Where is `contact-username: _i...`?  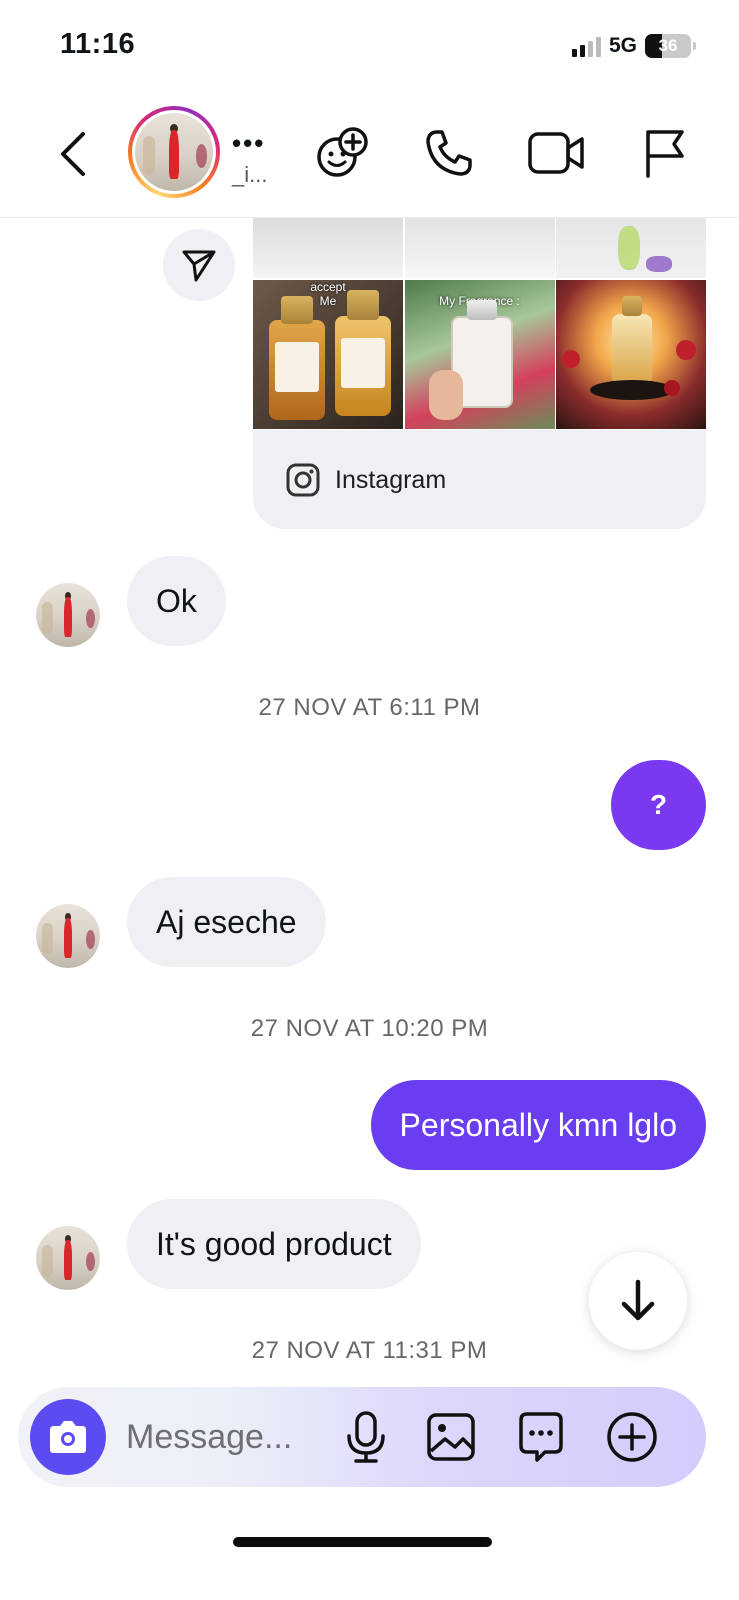
contact-username: _i... is located at coordinates (249, 175).